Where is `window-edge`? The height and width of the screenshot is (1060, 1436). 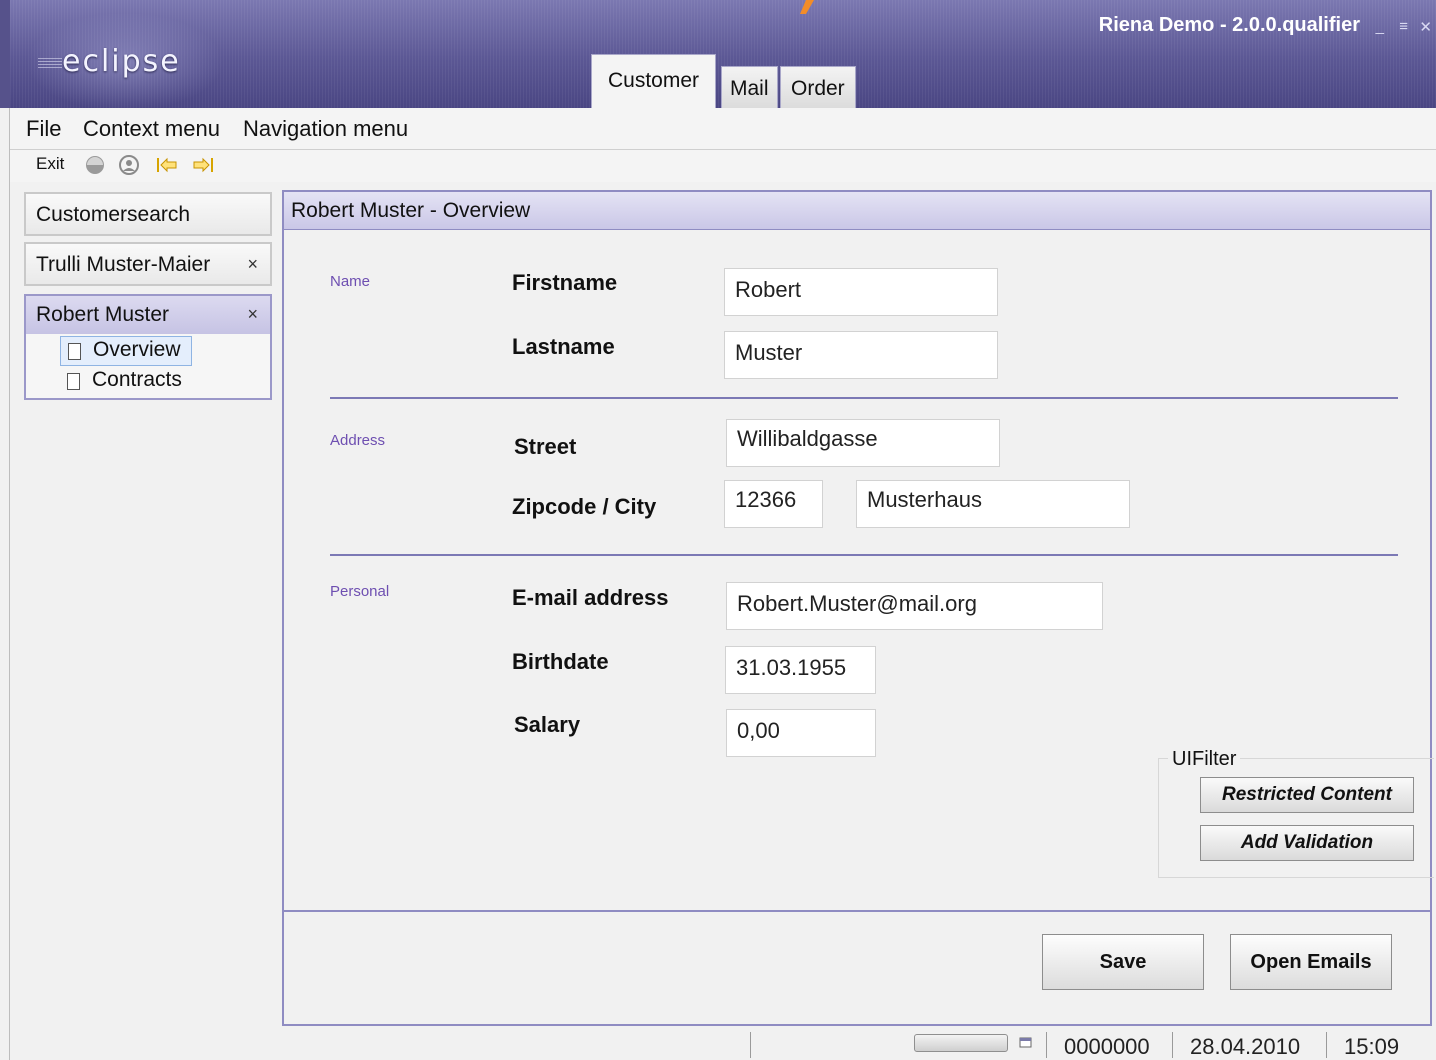
window-edge is located at coordinates (5, 584).